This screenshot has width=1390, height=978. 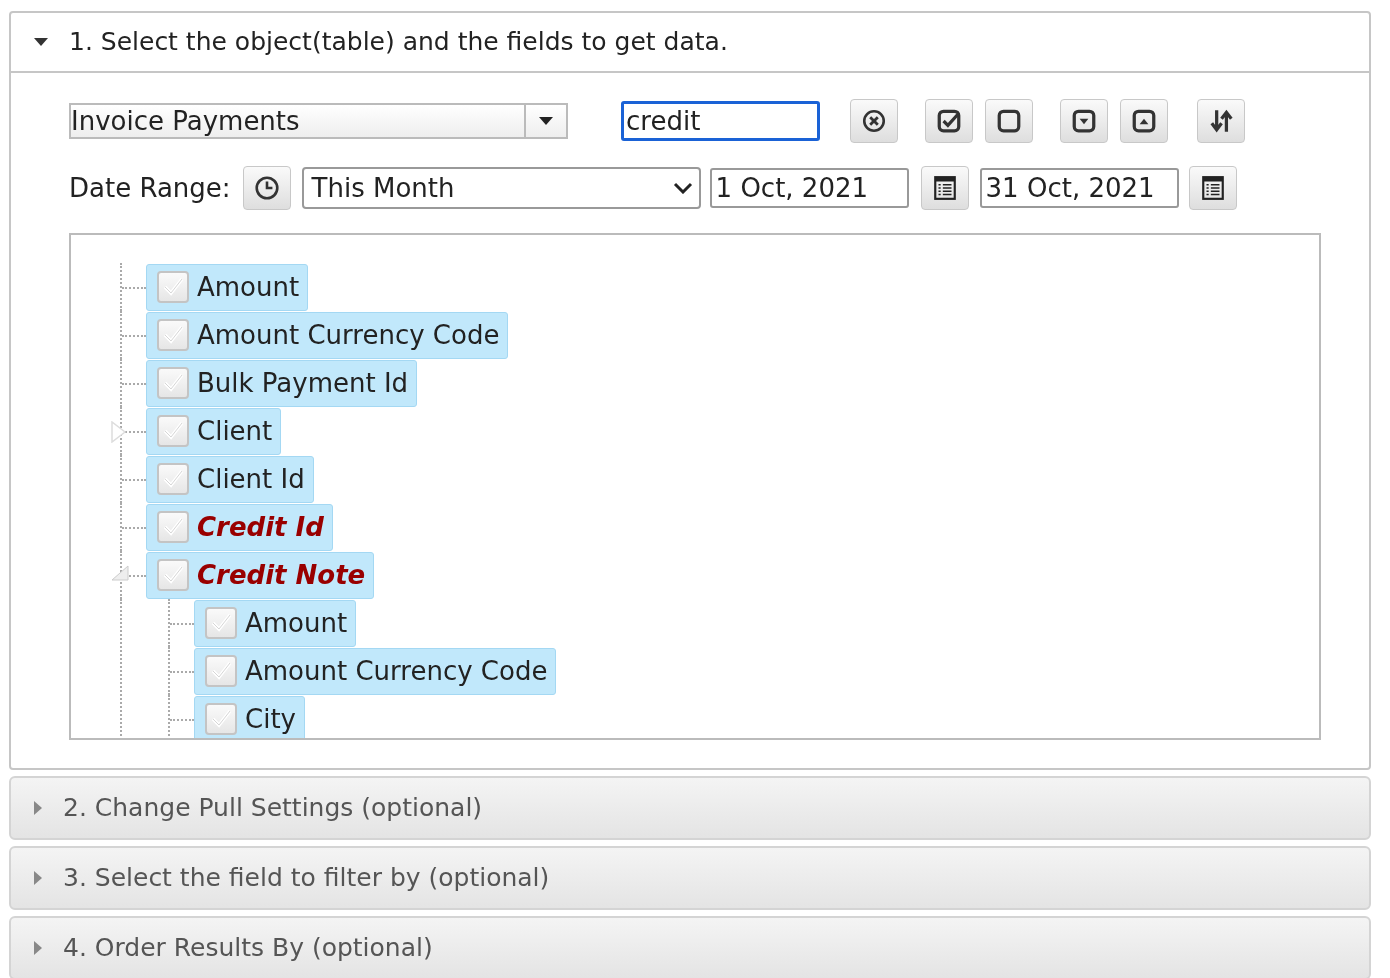 What do you see at coordinates (273, 808) in the screenshot?
I see `section-title: 2. Change Pull Settings (optional)` at bounding box center [273, 808].